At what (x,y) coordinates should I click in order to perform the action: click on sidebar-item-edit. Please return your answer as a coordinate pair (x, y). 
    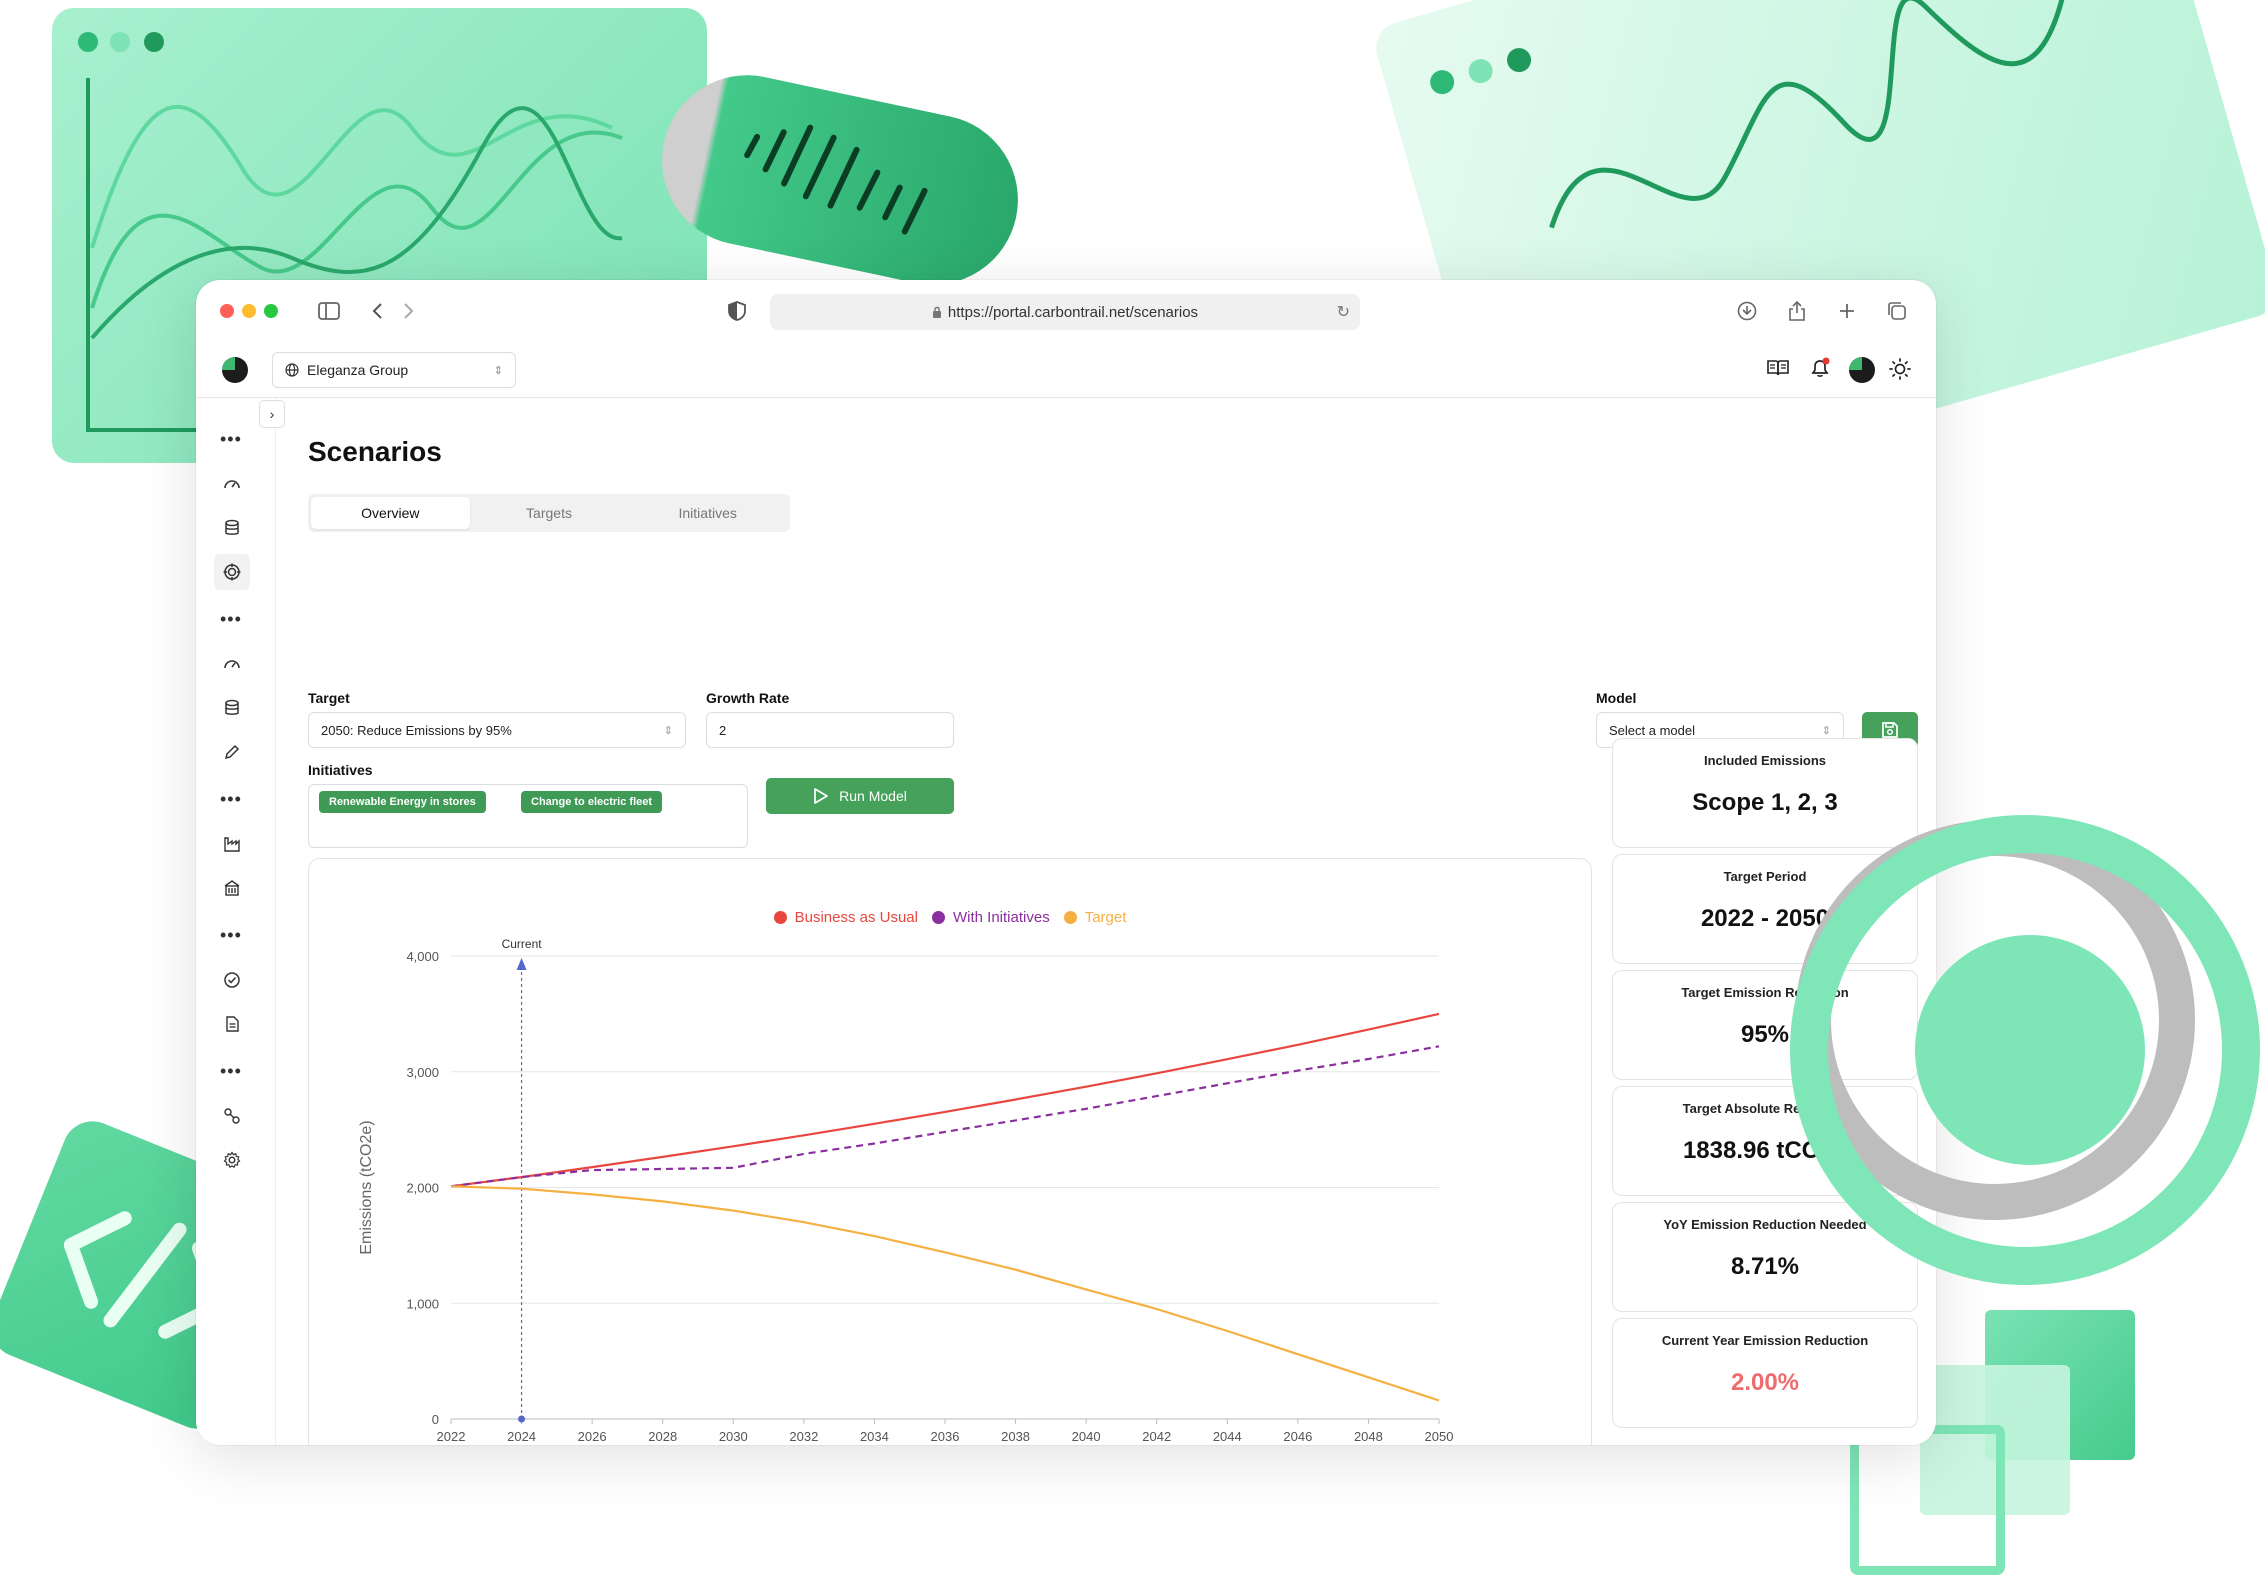
    Looking at the image, I should click on (232, 752).